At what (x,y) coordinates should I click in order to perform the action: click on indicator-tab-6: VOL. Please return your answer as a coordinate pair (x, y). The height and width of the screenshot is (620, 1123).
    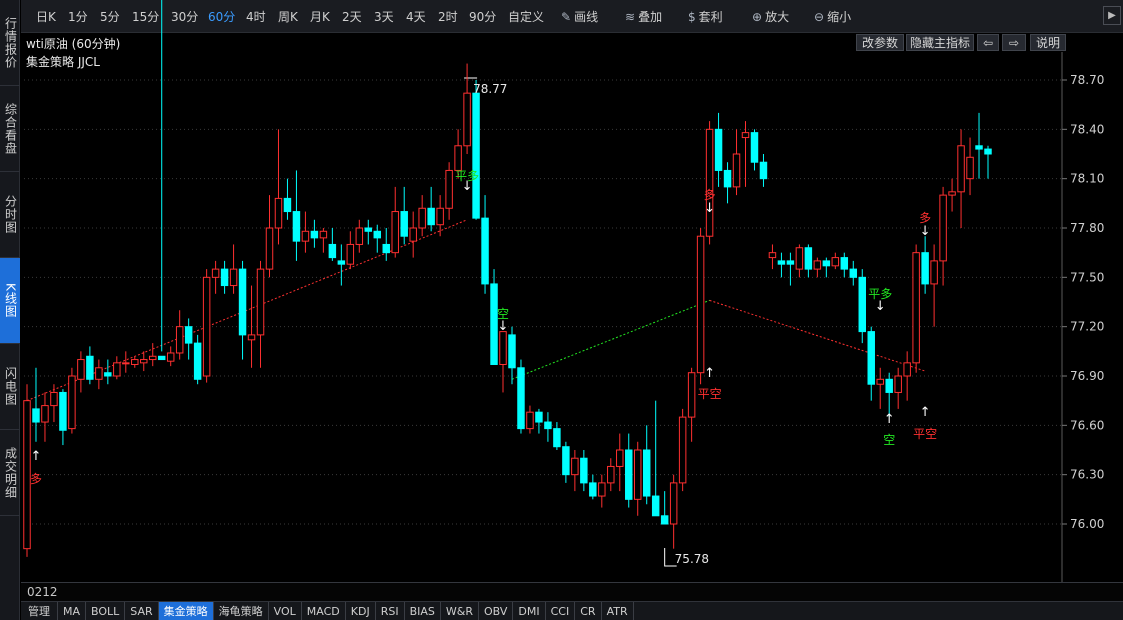
    Looking at the image, I should click on (285, 611).